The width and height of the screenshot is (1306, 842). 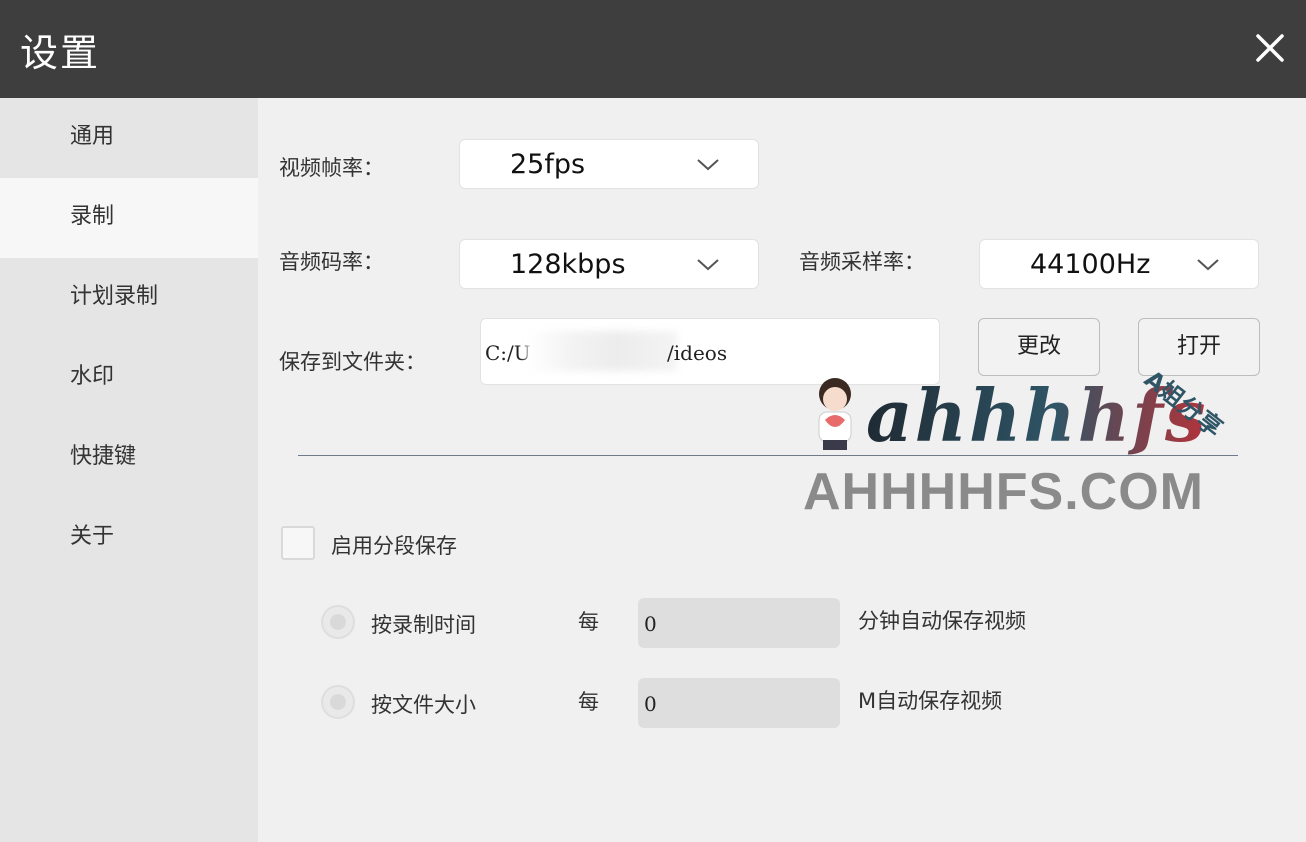 What do you see at coordinates (114, 296) in the screenshot?
I see `sidebar-item-label: 计划录制` at bounding box center [114, 296].